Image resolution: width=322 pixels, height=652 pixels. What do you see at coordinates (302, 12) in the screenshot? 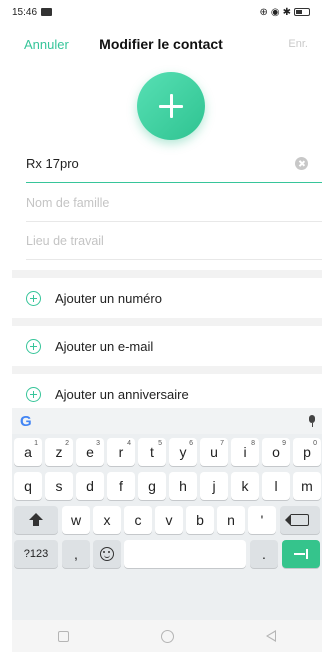
I see `battery-icon` at bounding box center [302, 12].